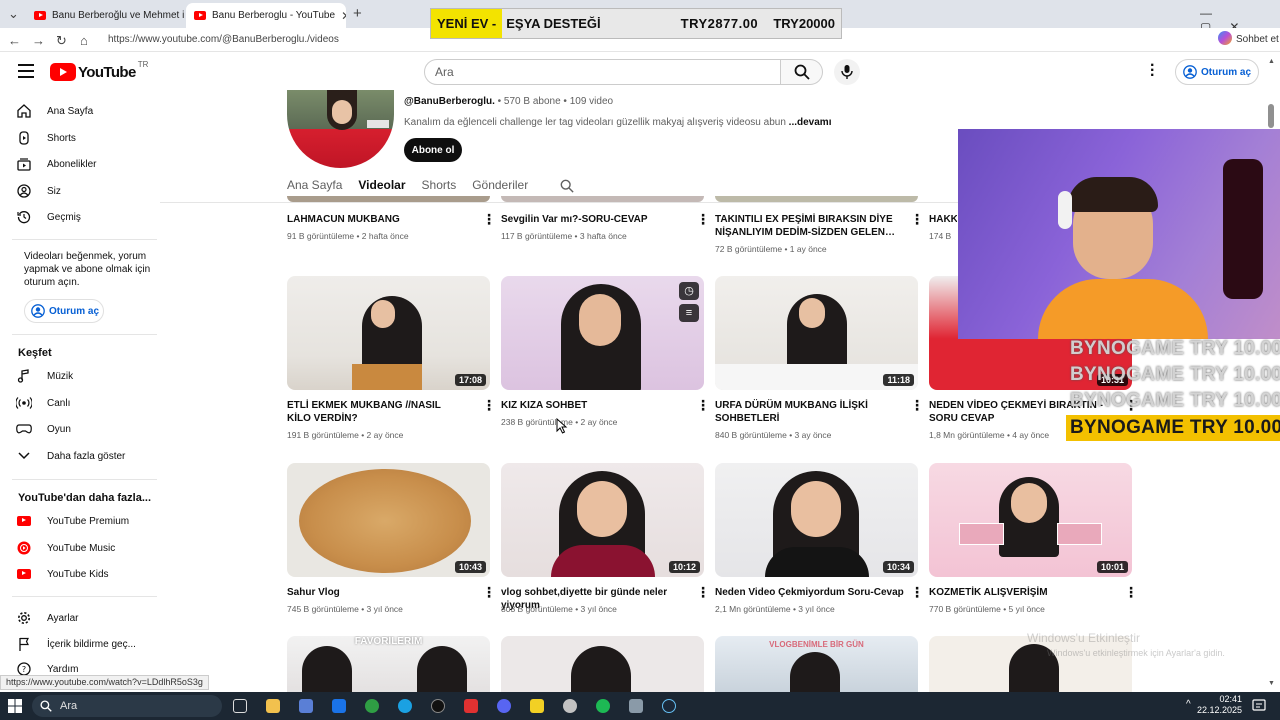 The height and width of the screenshot is (720, 1280). I want to click on sidebar-item-subscriptions: Abonelikler, so click(86, 164).